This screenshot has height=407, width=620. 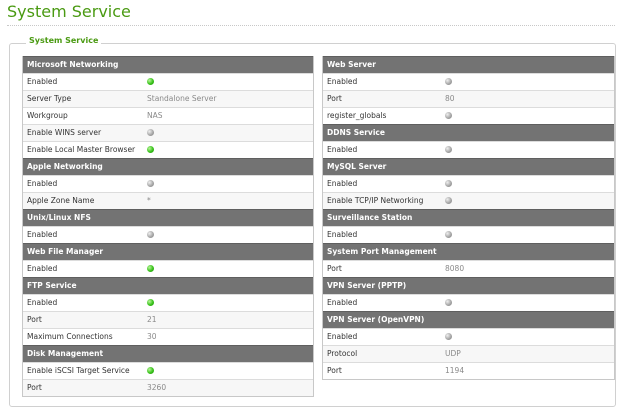 I want to click on setting-label: Enable TCP/IP Networking, so click(x=375, y=200).